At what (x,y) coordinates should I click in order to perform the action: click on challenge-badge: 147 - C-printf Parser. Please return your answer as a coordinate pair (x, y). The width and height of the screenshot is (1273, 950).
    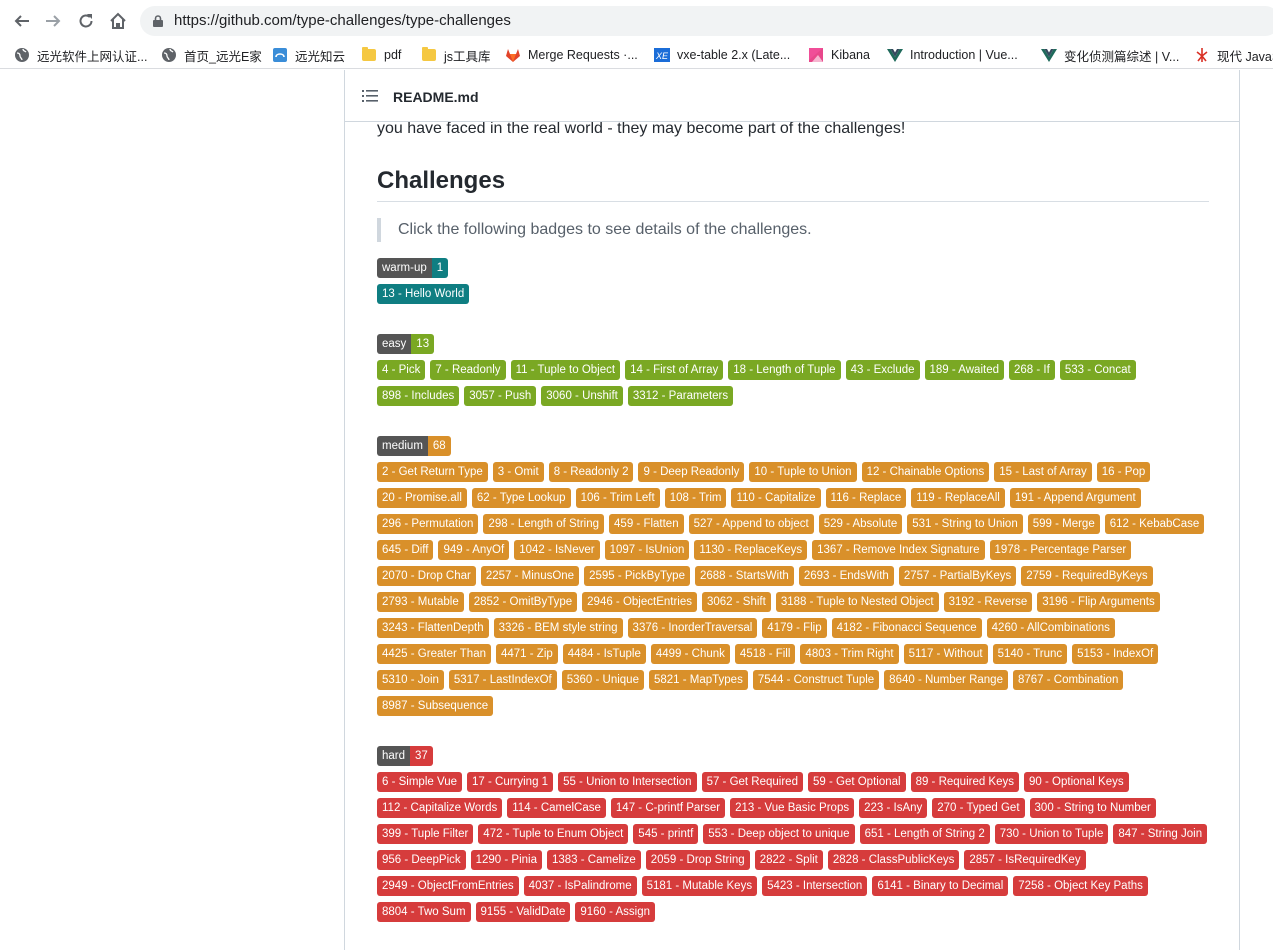
    Looking at the image, I should click on (668, 808).